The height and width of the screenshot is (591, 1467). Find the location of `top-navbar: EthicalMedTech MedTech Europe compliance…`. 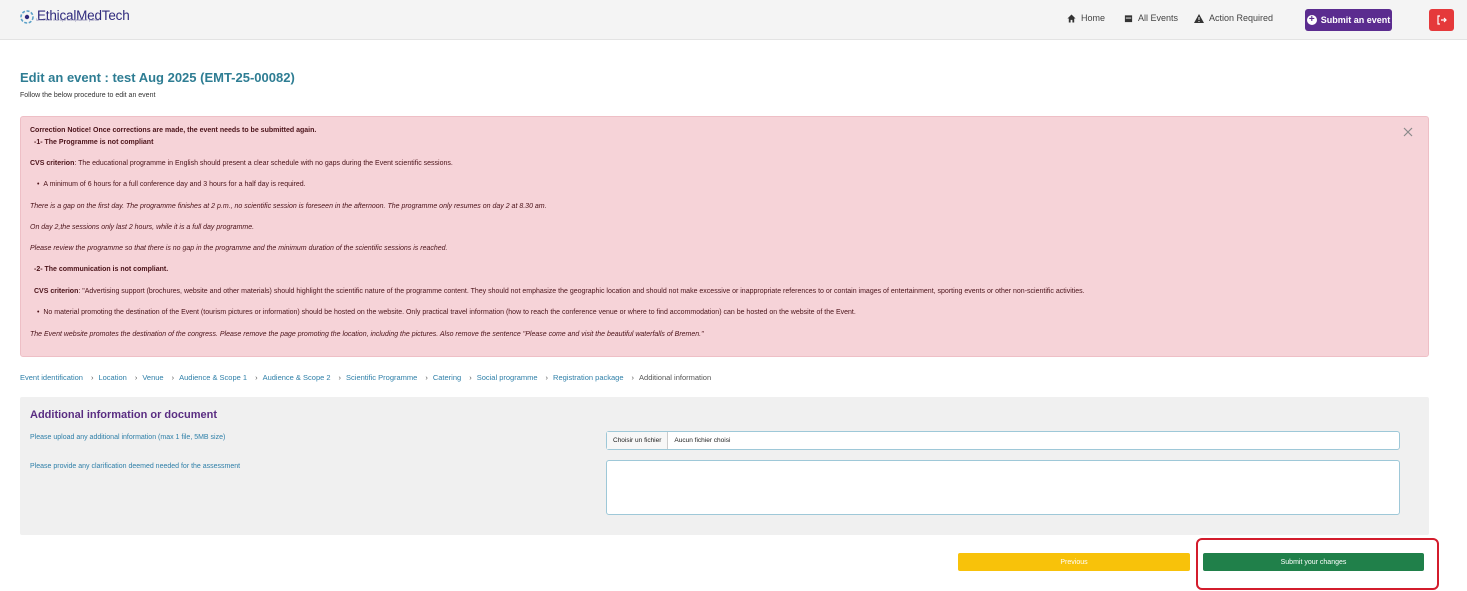

top-navbar: EthicalMedTech MedTech Europe compliance… is located at coordinates (733, 20).